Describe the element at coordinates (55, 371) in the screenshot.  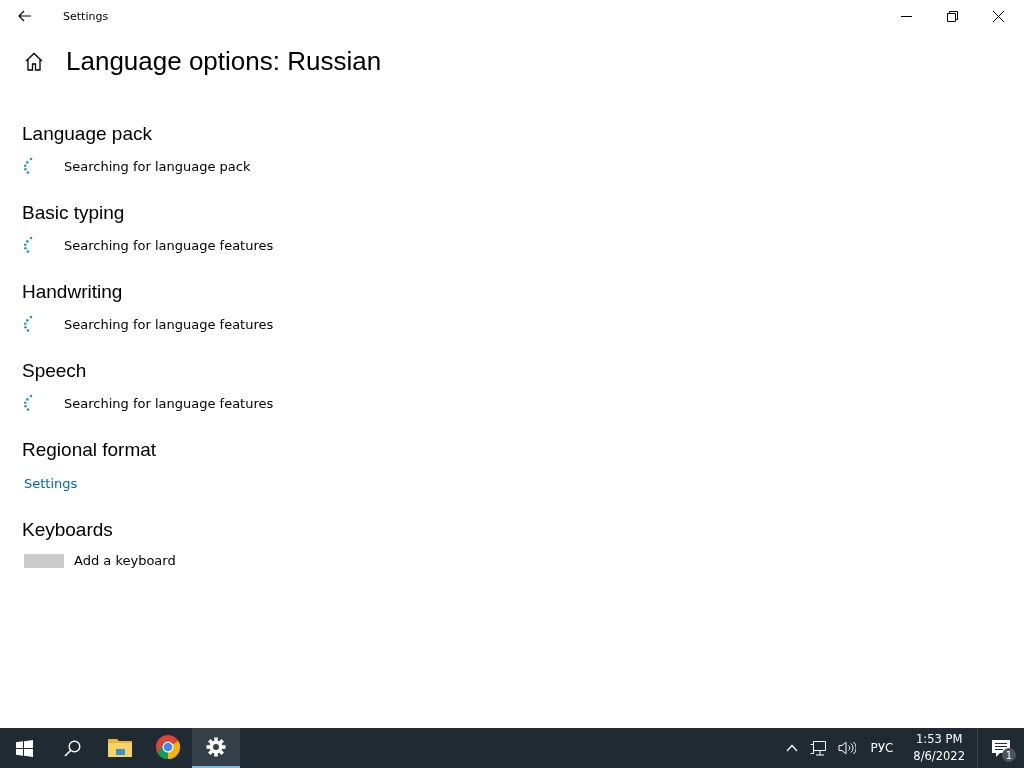
I see `section-heading: Speech` at that location.